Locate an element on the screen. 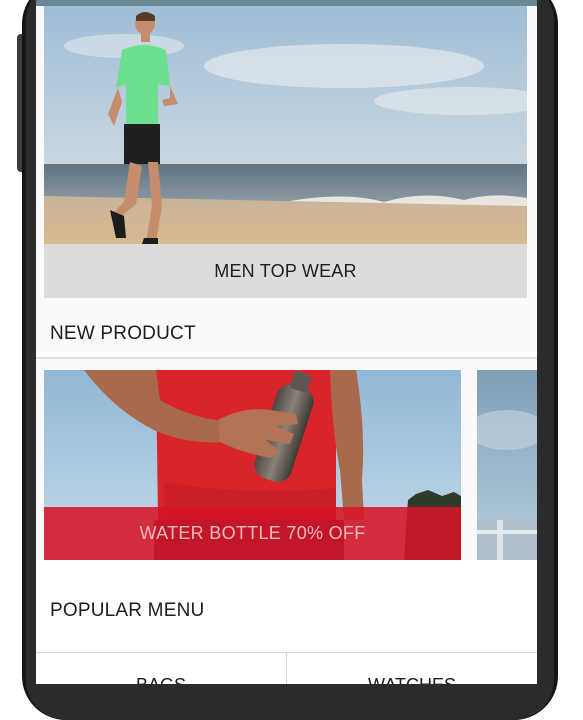 The image size is (583, 720). section-divider is located at coordinates (286, 358).